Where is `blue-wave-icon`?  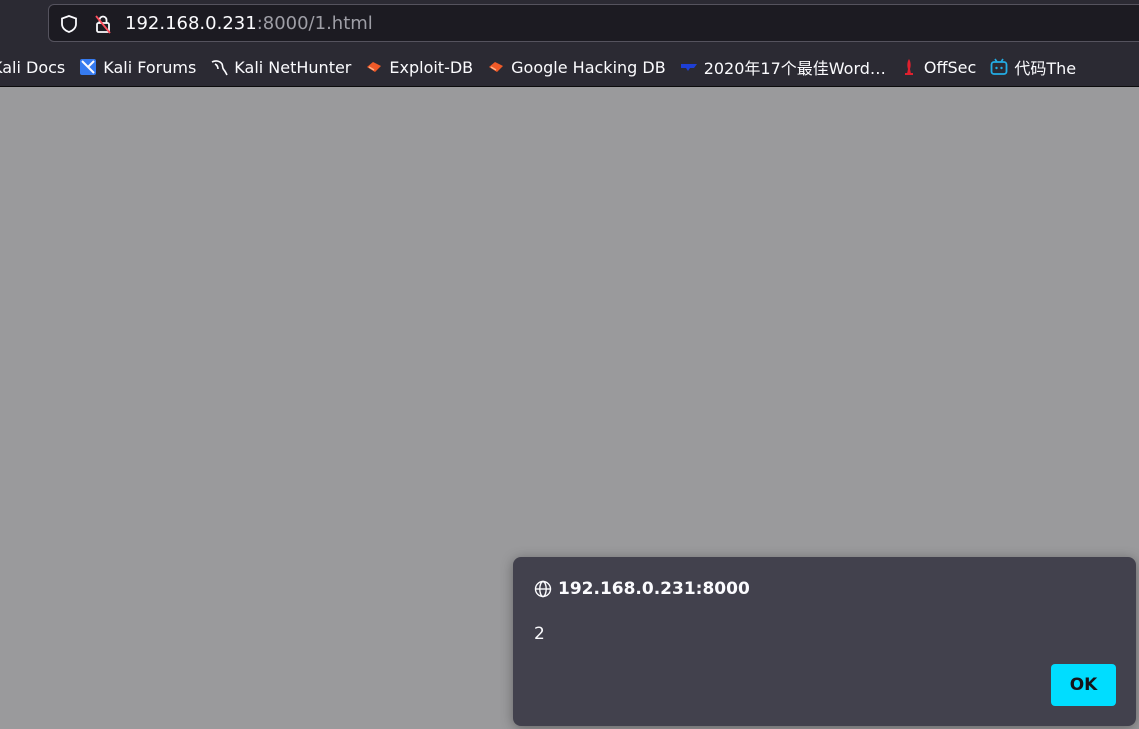 blue-wave-icon is located at coordinates (688, 67).